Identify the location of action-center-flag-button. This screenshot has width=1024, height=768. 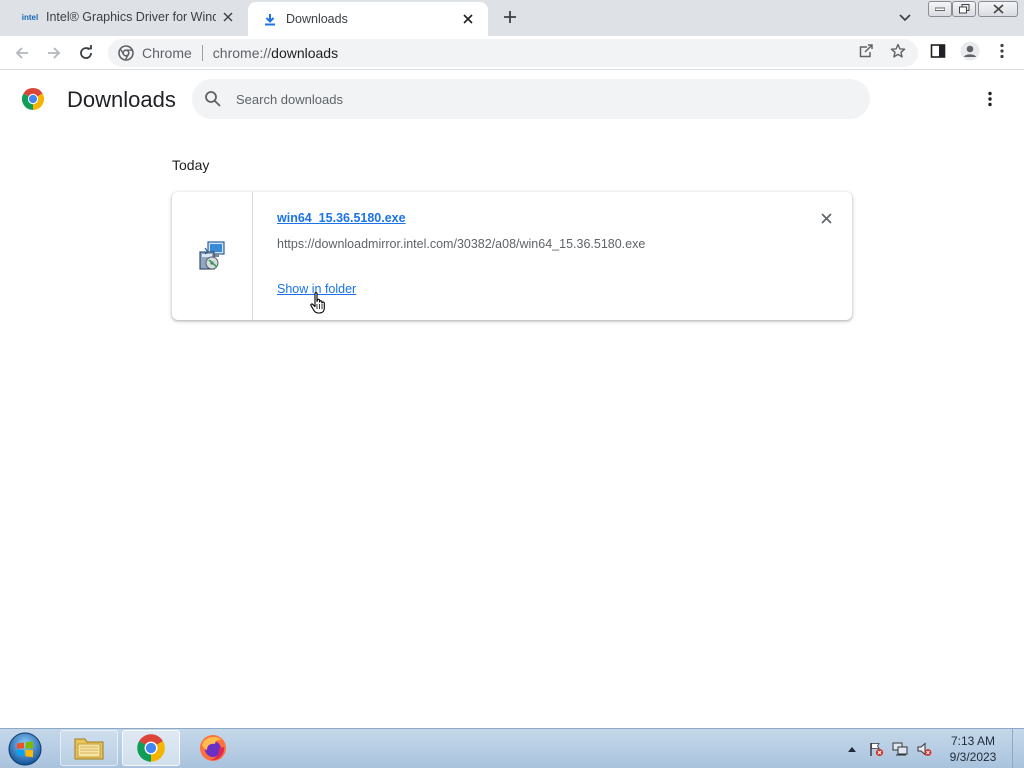
(876, 749).